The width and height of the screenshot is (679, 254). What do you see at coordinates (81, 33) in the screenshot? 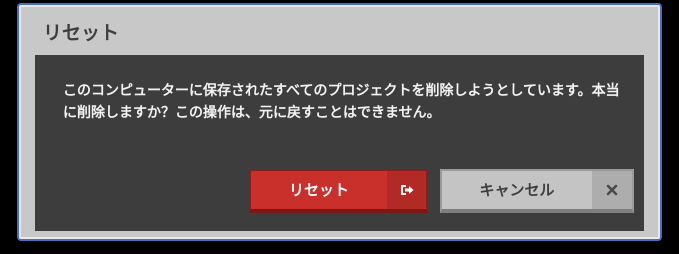
I see `dialog-title: リセット` at bounding box center [81, 33].